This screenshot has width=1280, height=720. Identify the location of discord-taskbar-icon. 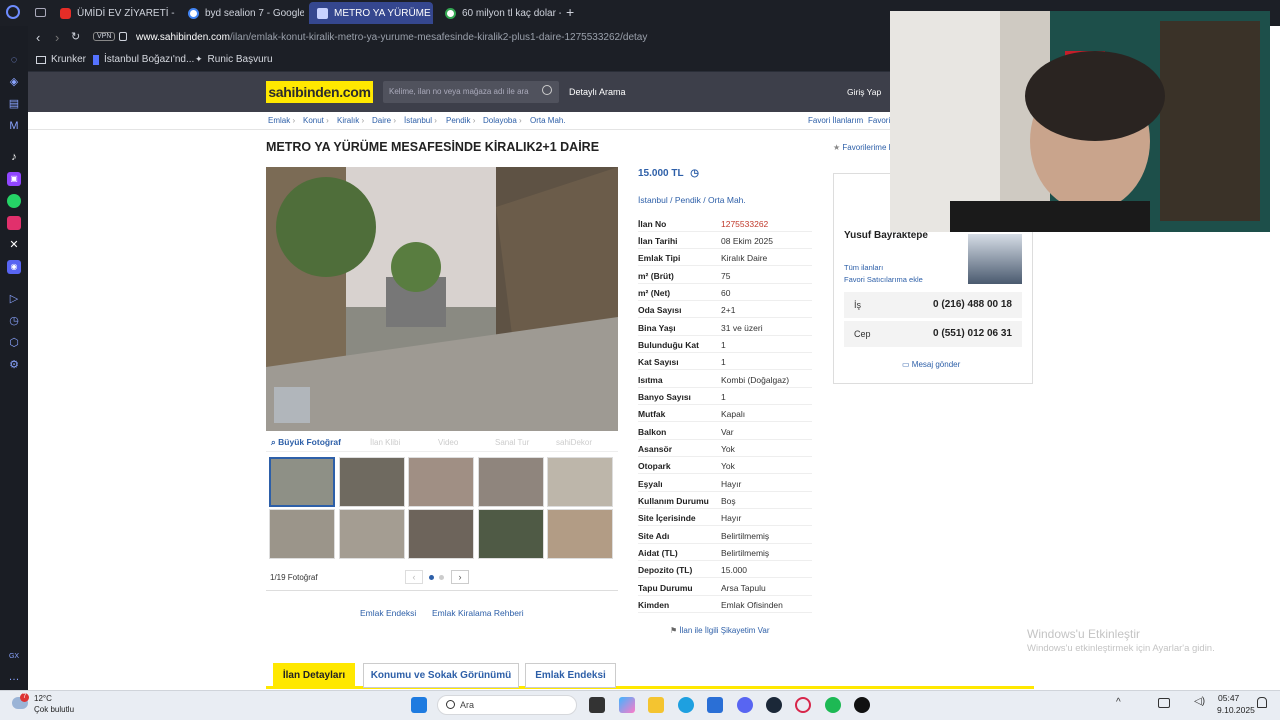
(745, 705).